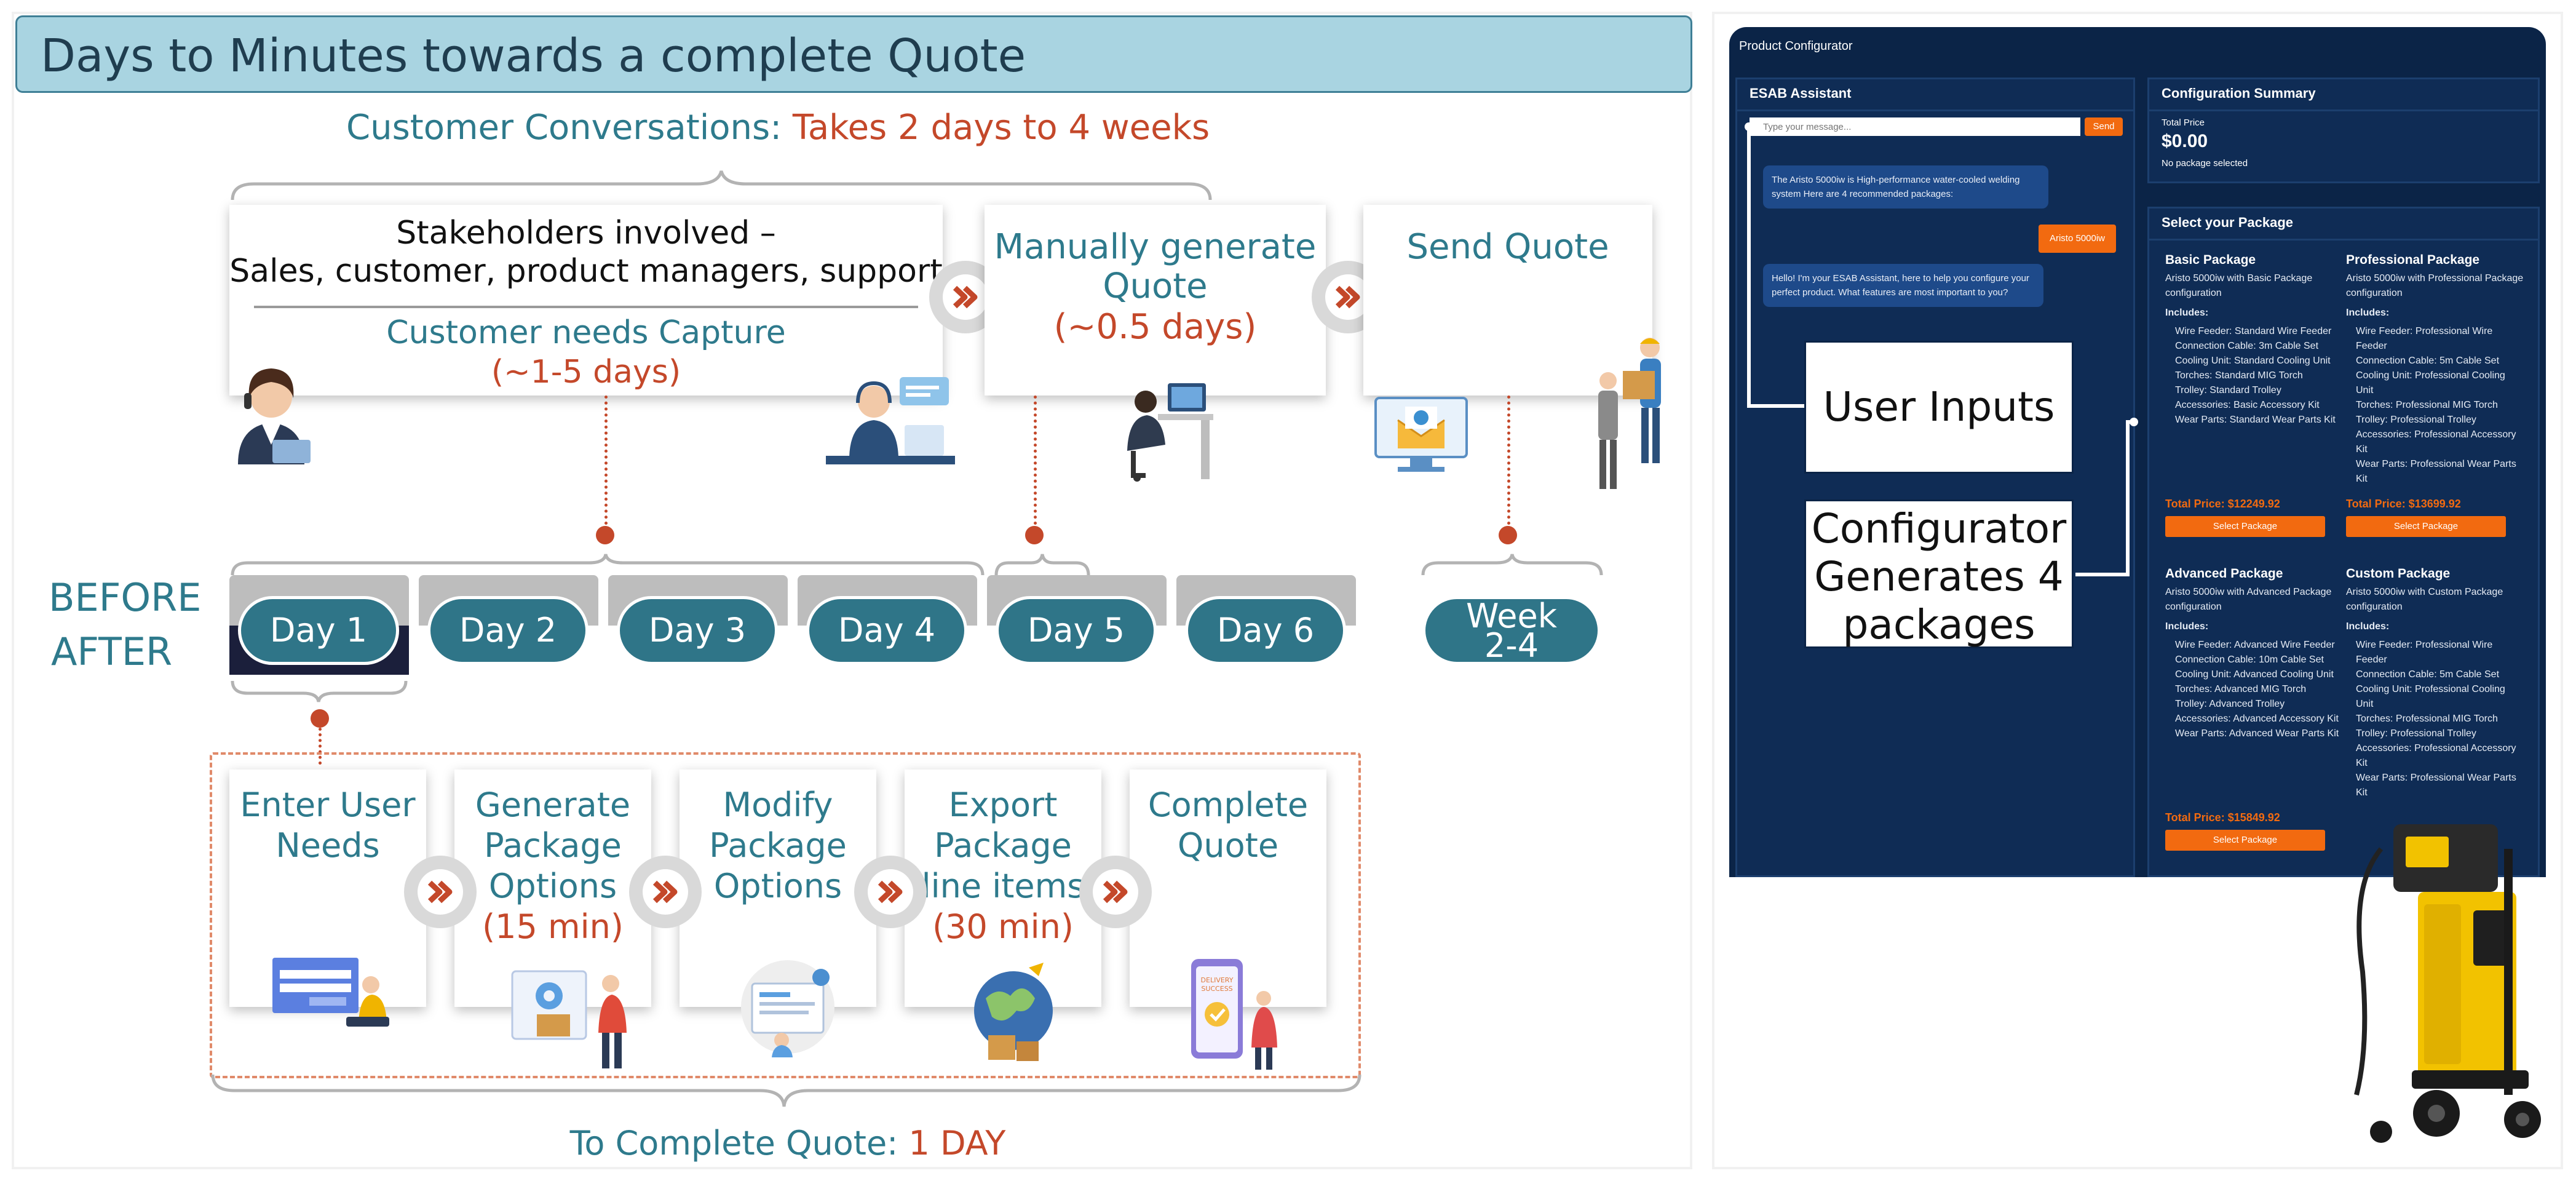 The height and width of the screenshot is (1181, 2576). I want to click on delivery-text-line2: SUCCESS, so click(1216, 989).